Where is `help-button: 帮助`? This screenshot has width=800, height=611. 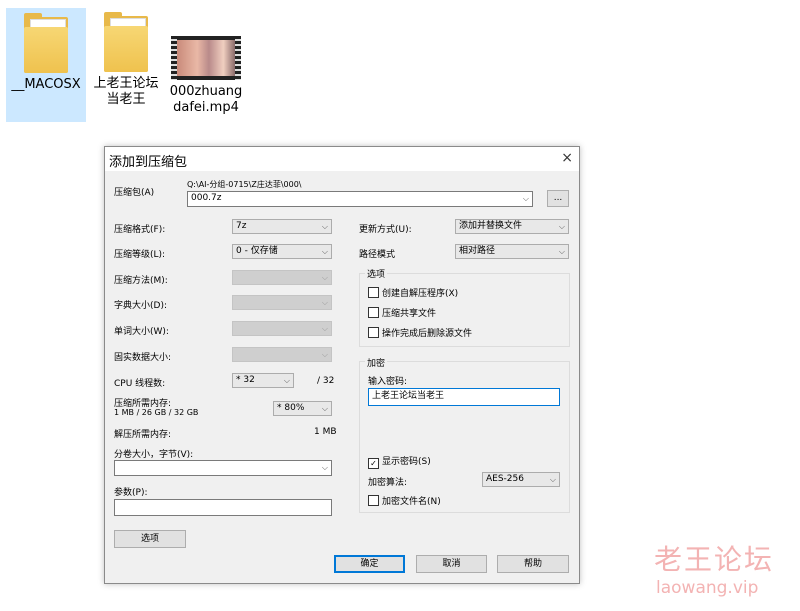
help-button: 帮助 is located at coordinates (533, 564).